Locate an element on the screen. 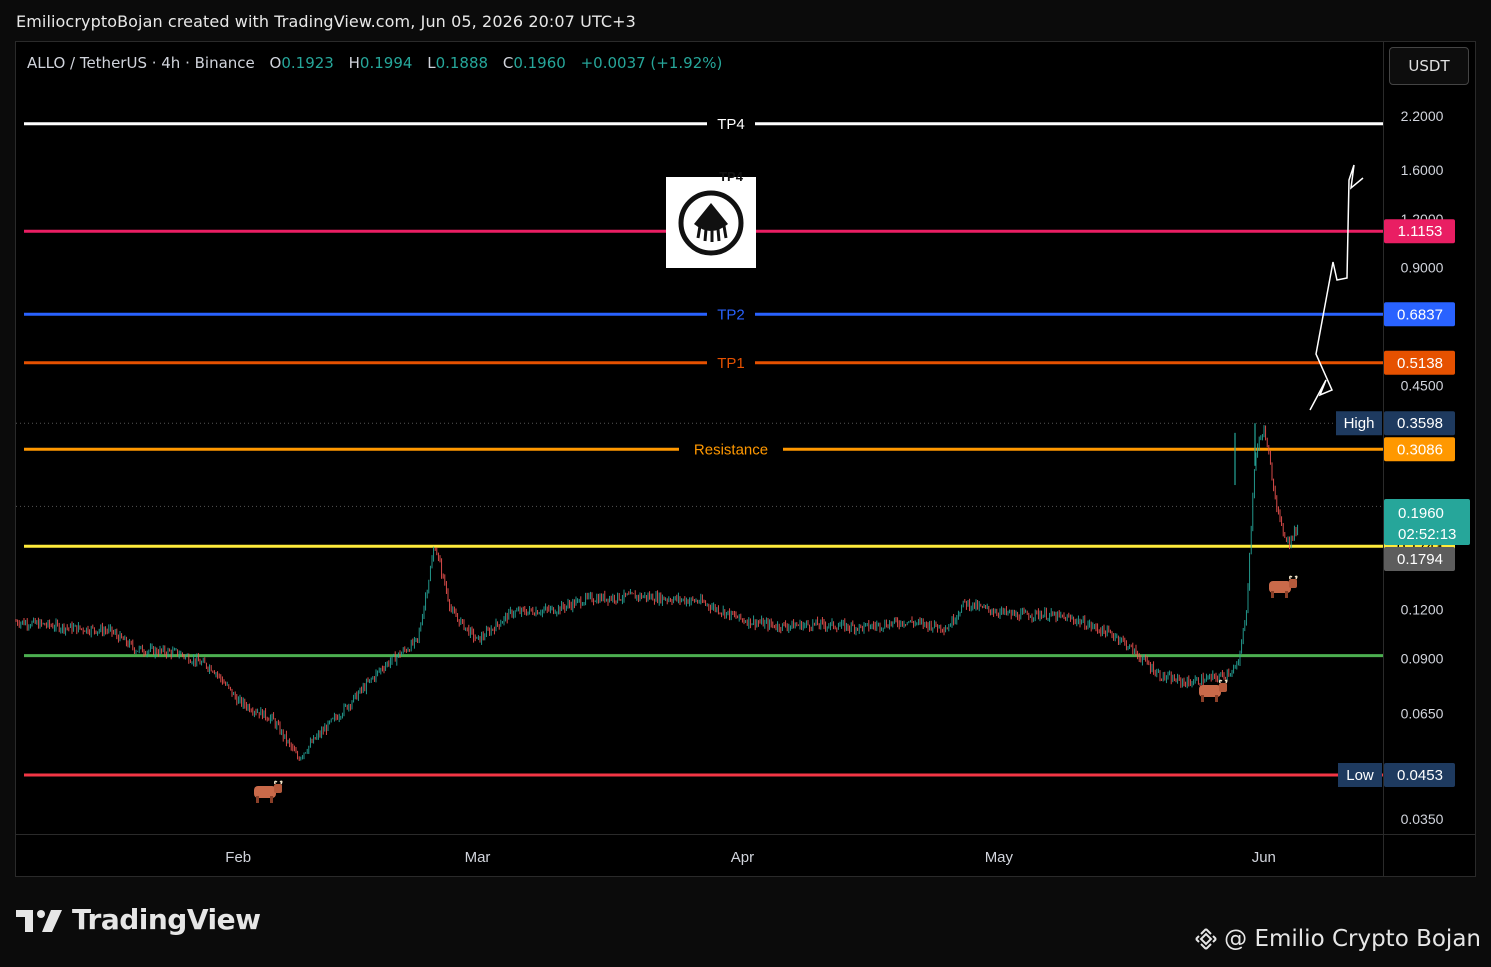 This screenshot has width=1491, height=967. projection-arrow is located at coordinates (1336, 287).